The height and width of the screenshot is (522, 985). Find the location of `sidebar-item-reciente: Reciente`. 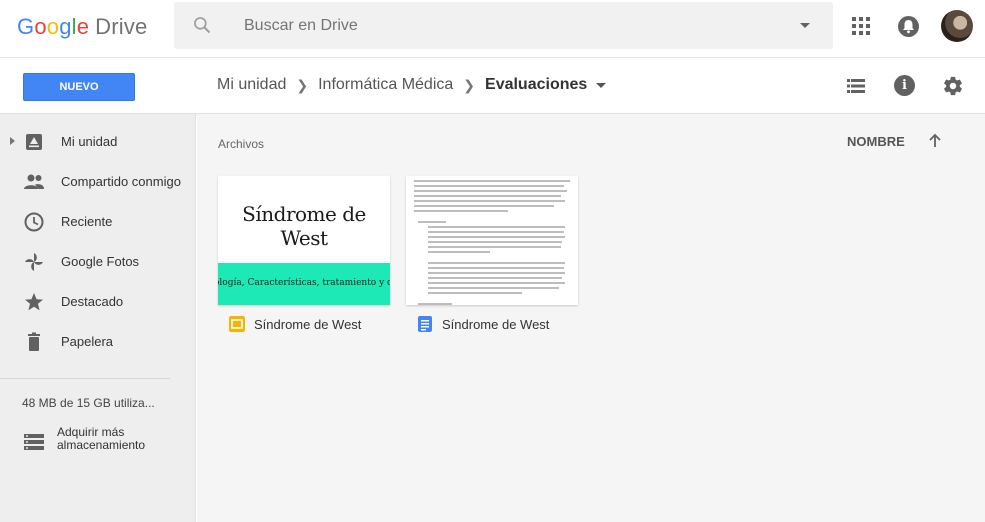

sidebar-item-reciente: Reciente is located at coordinates (98, 222).